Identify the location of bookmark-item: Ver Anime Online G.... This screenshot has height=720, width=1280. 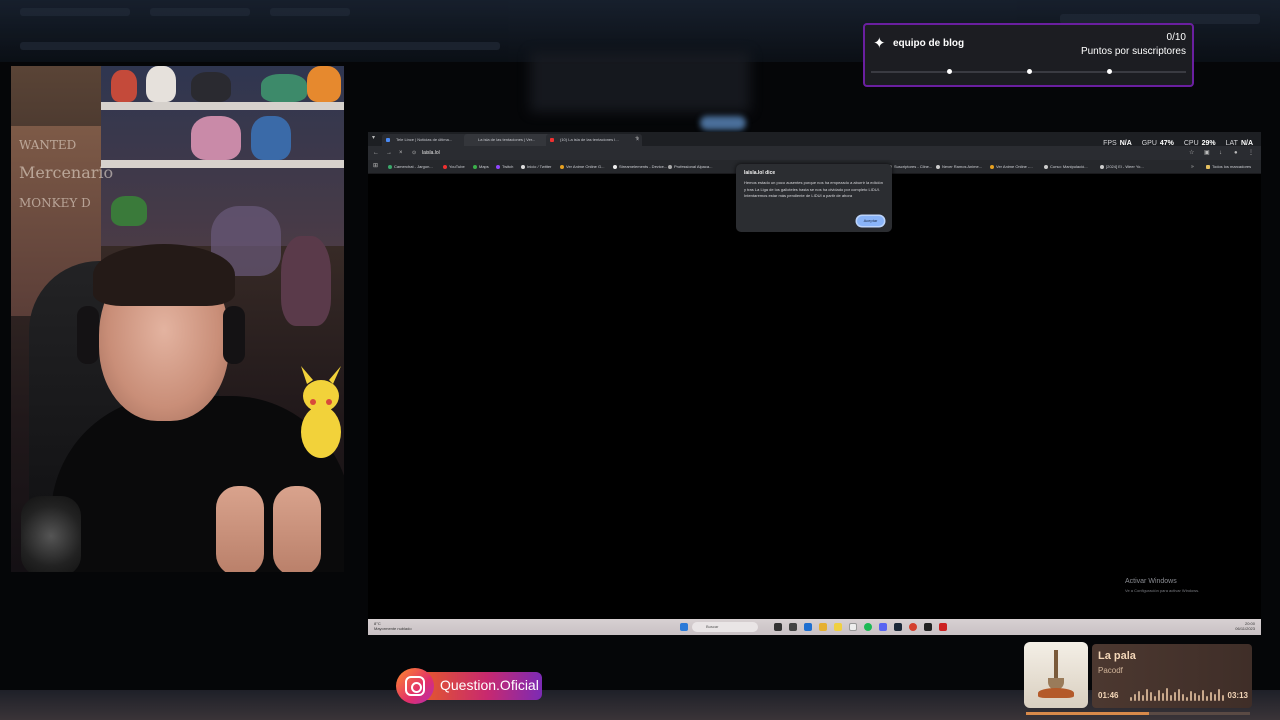
(582, 166).